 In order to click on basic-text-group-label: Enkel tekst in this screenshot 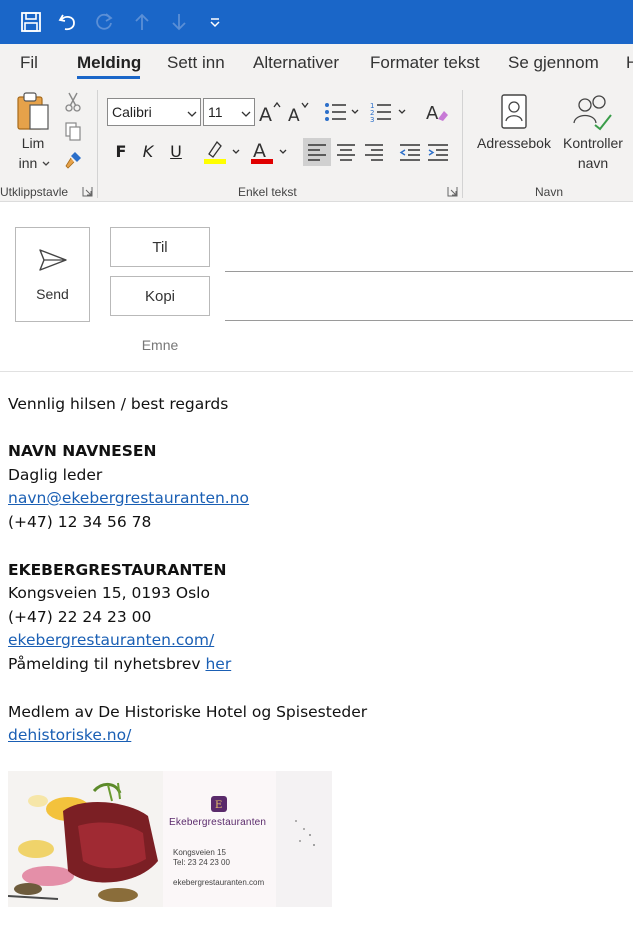, I will do `click(267, 192)`.